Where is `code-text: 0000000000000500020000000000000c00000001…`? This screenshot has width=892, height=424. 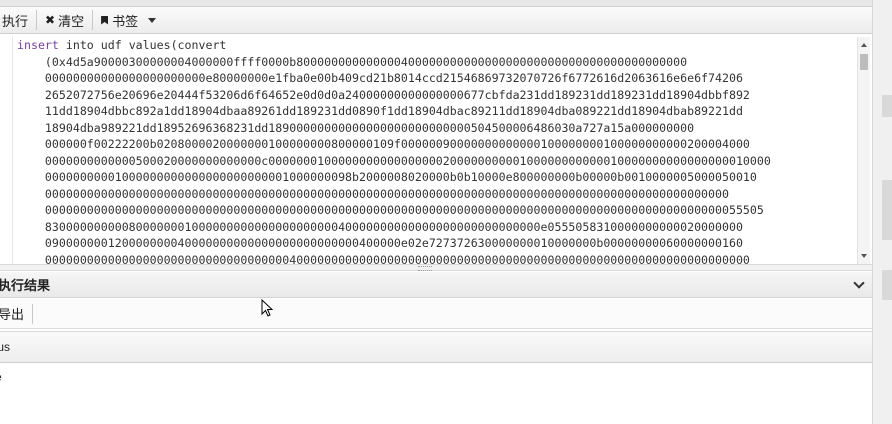 code-text: 0000000000000500020000000000000c00000001… is located at coordinates (394, 160).